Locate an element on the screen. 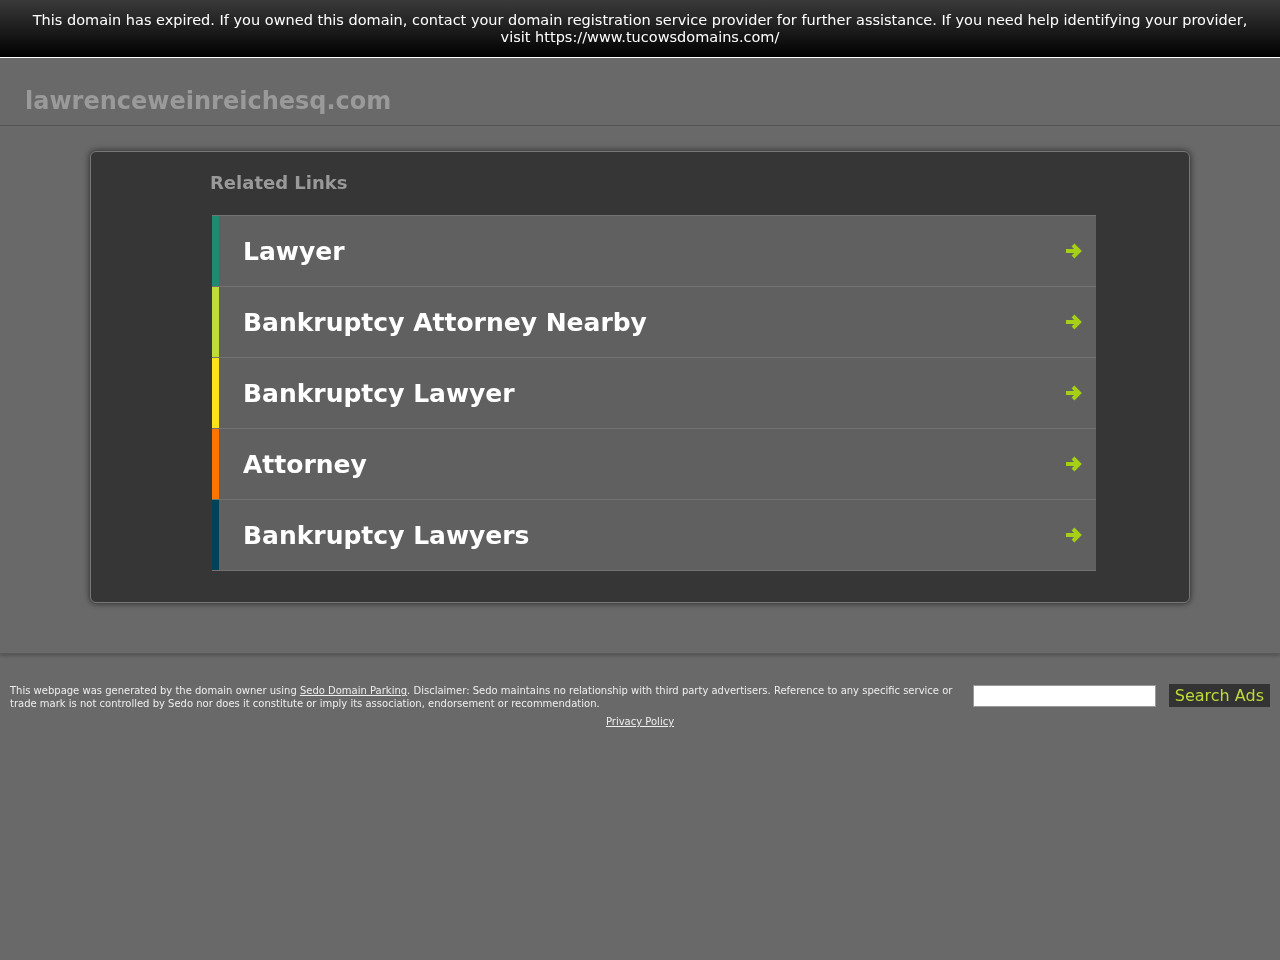 This screenshot has width=1280, height=960. related-link: Lawyer is located at coordinates (654, 251).